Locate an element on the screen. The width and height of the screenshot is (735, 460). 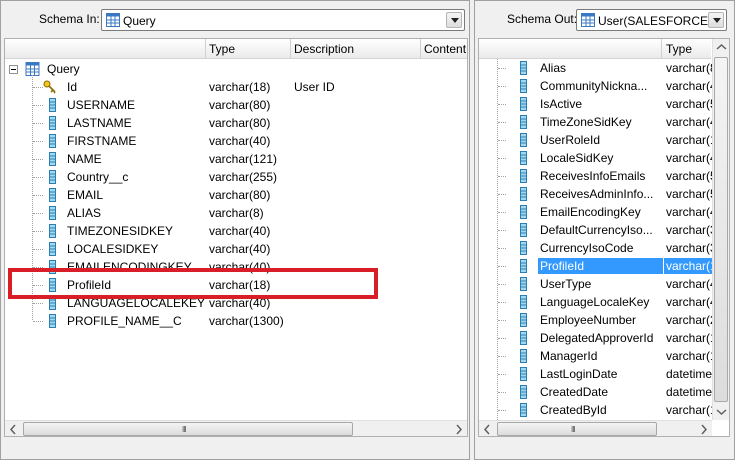
field-name: LASTNAME is located at coordinates (99, 123).